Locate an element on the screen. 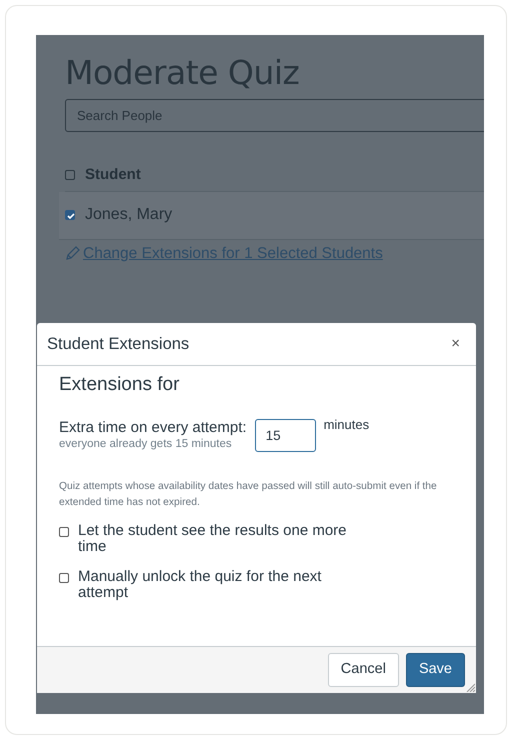  row-checkbox is located at coordinates (70, 215).